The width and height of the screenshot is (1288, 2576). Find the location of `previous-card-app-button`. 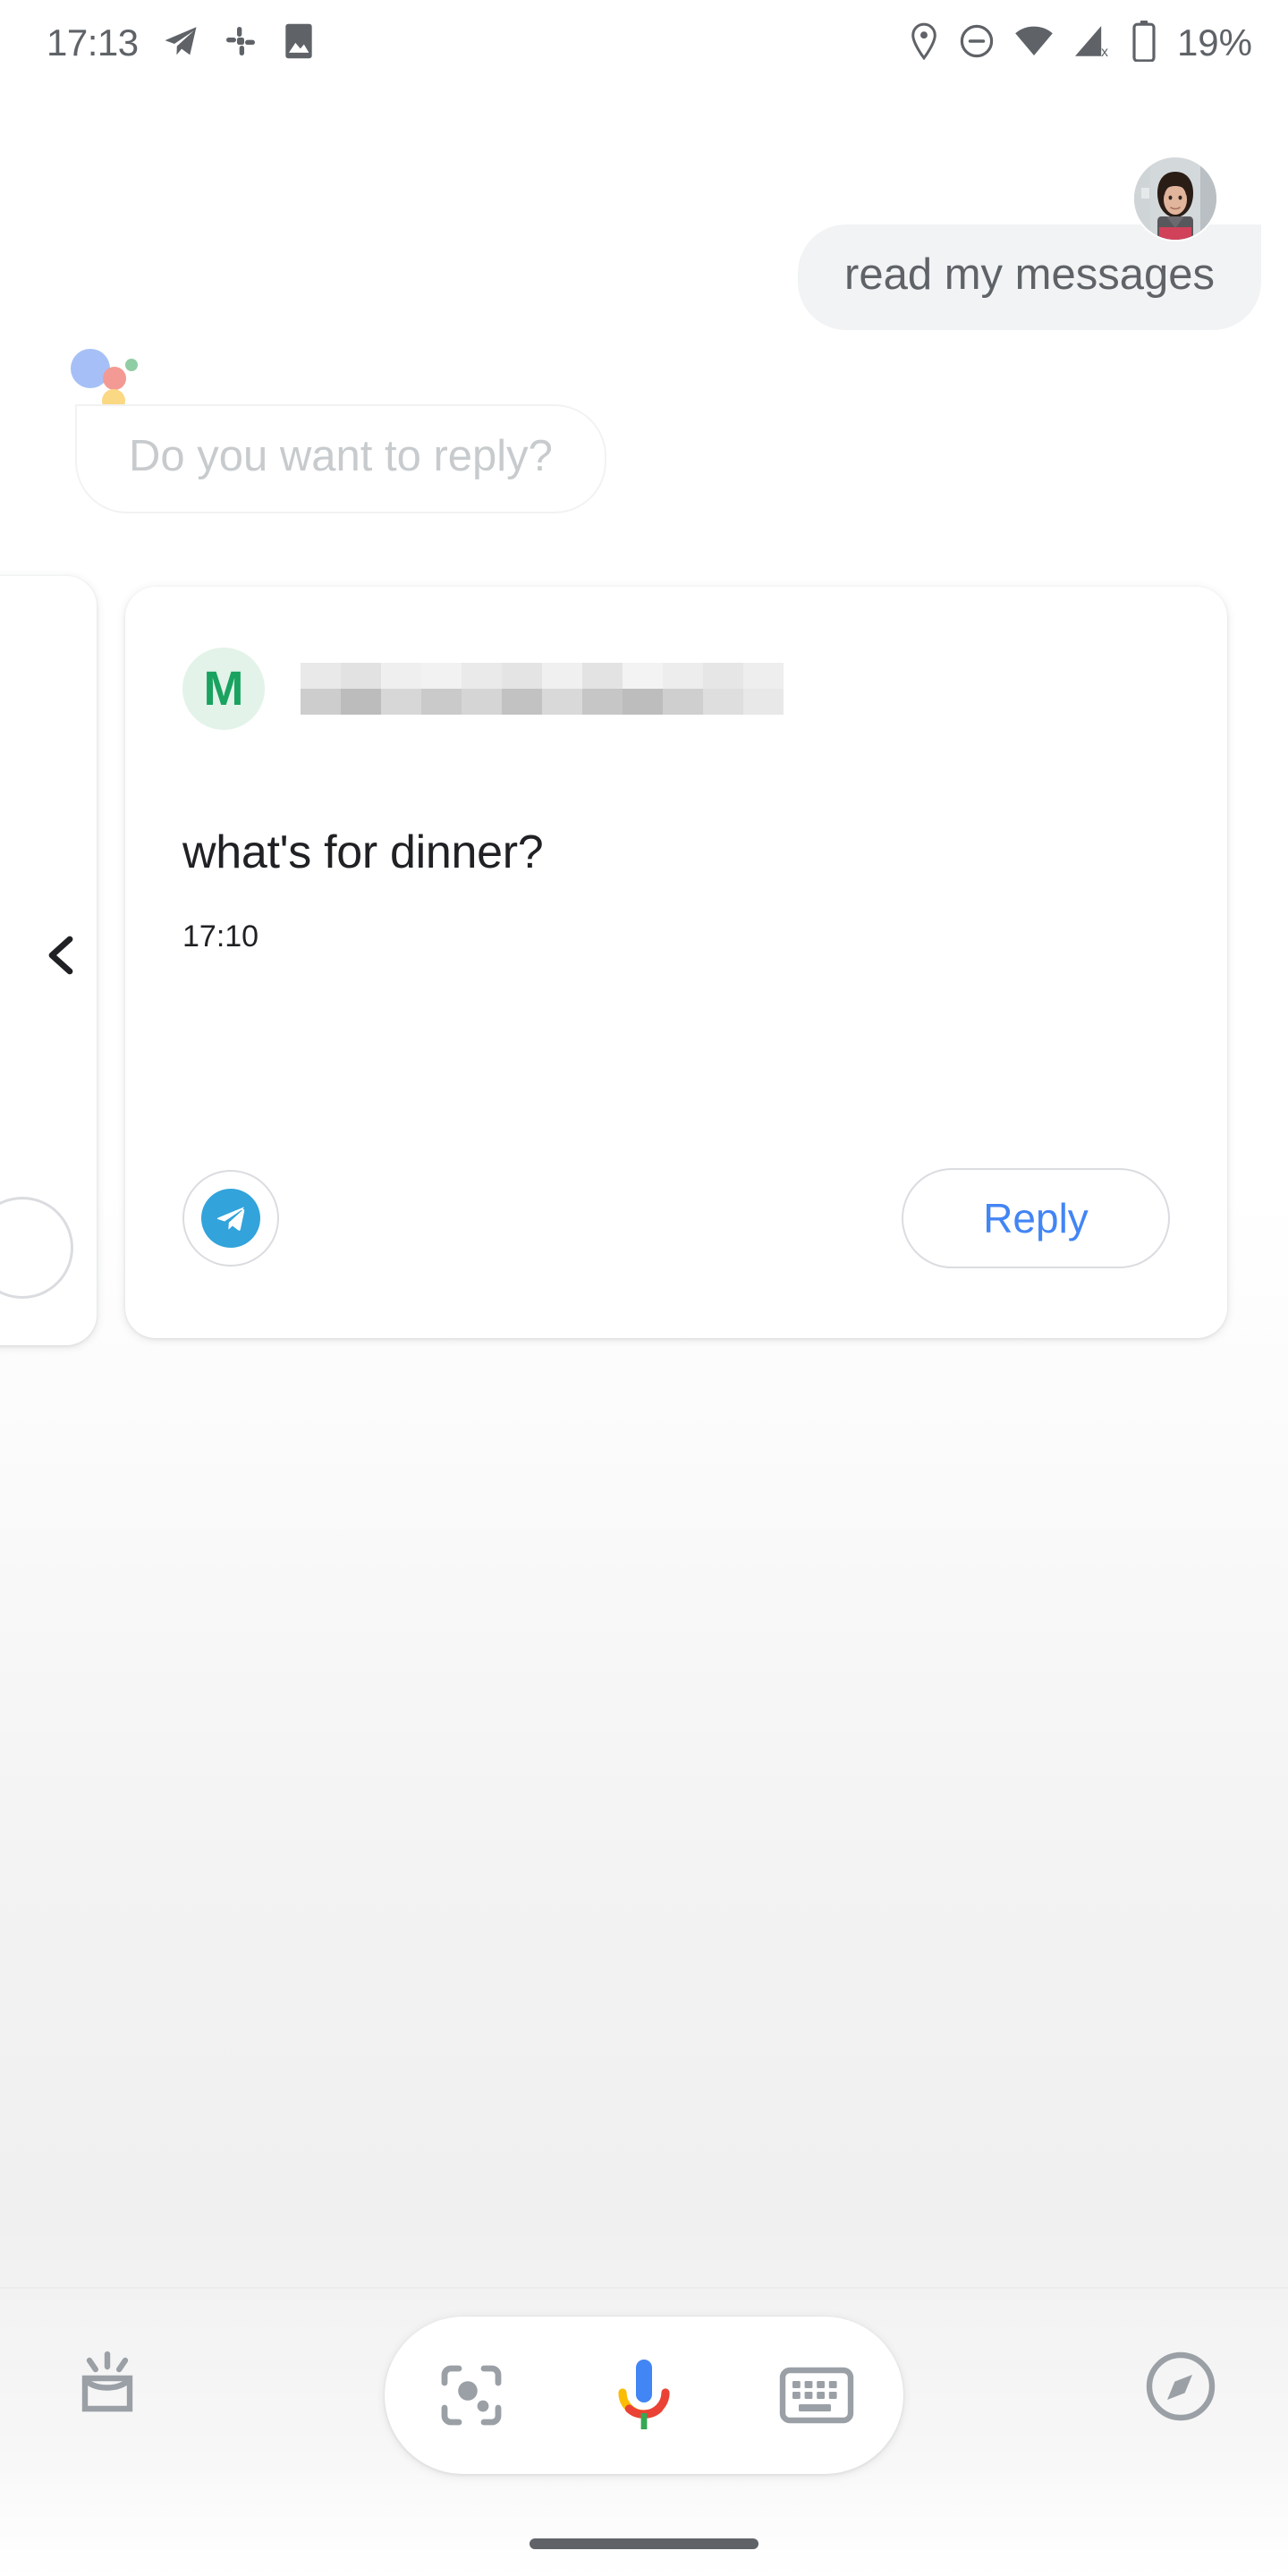

previous-card-app-button is located at coordinates (36, 1248).